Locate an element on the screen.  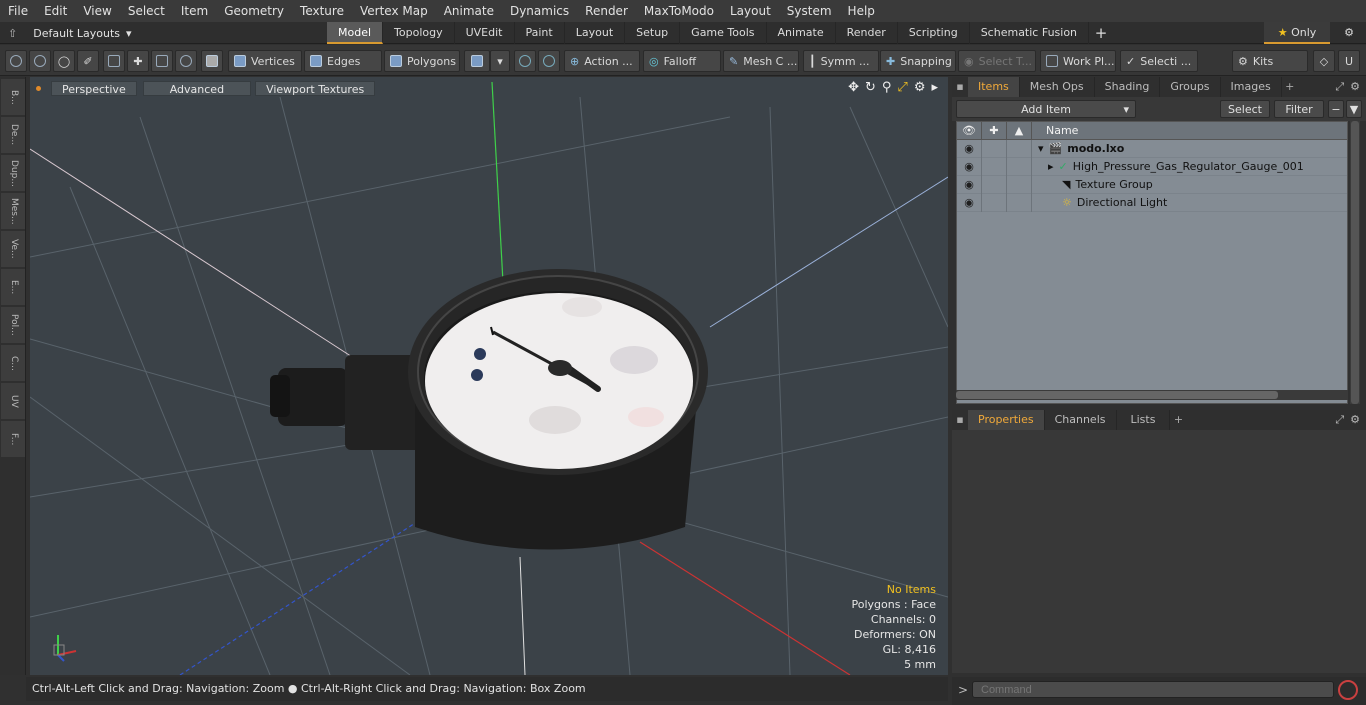
transform-button: ✚ is located at coordinates (138, 61).